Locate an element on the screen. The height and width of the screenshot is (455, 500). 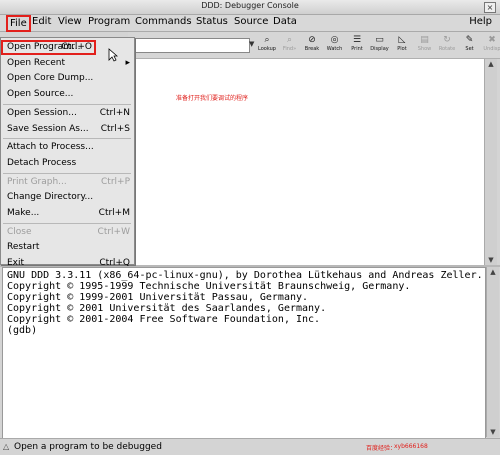
menu-item-exit: Exit Ctrl+Q is located at coordinates (67, 263).